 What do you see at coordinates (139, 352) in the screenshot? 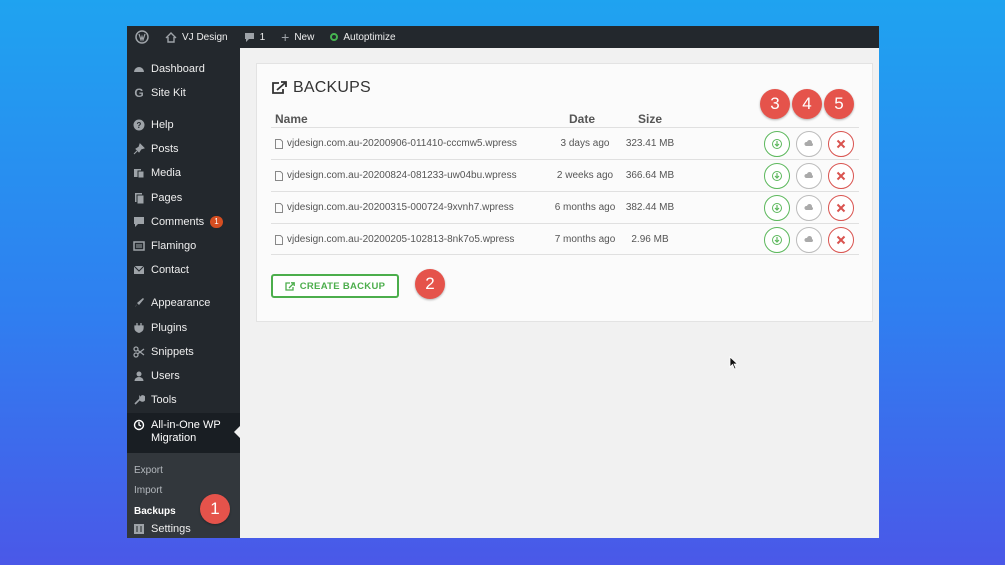
I see `scissors-icon` at bounding box center [139, 352].